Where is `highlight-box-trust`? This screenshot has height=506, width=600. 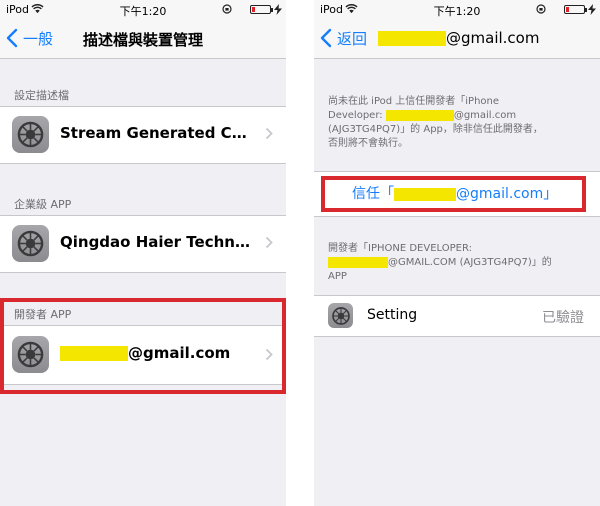 highlight-box-trust is located at coordinates (453, 194).